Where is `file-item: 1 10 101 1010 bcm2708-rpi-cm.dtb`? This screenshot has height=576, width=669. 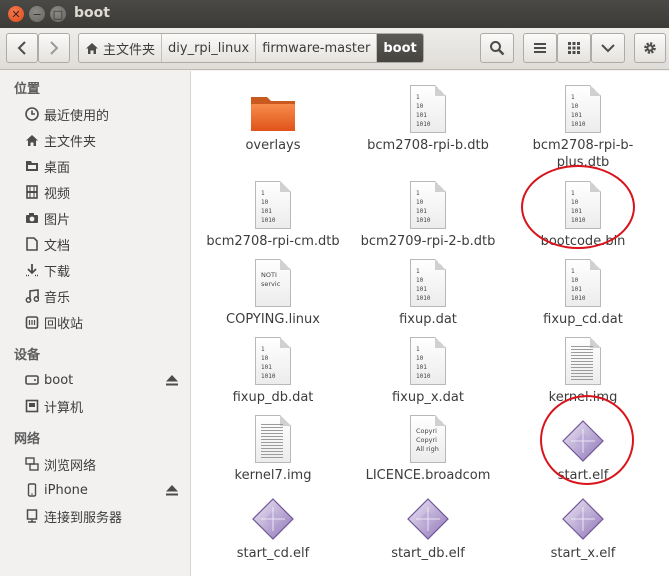 file-item: 1 10 101 1010 bcm2708-rpi-cm.dtb is located at coordinates (273, 212).